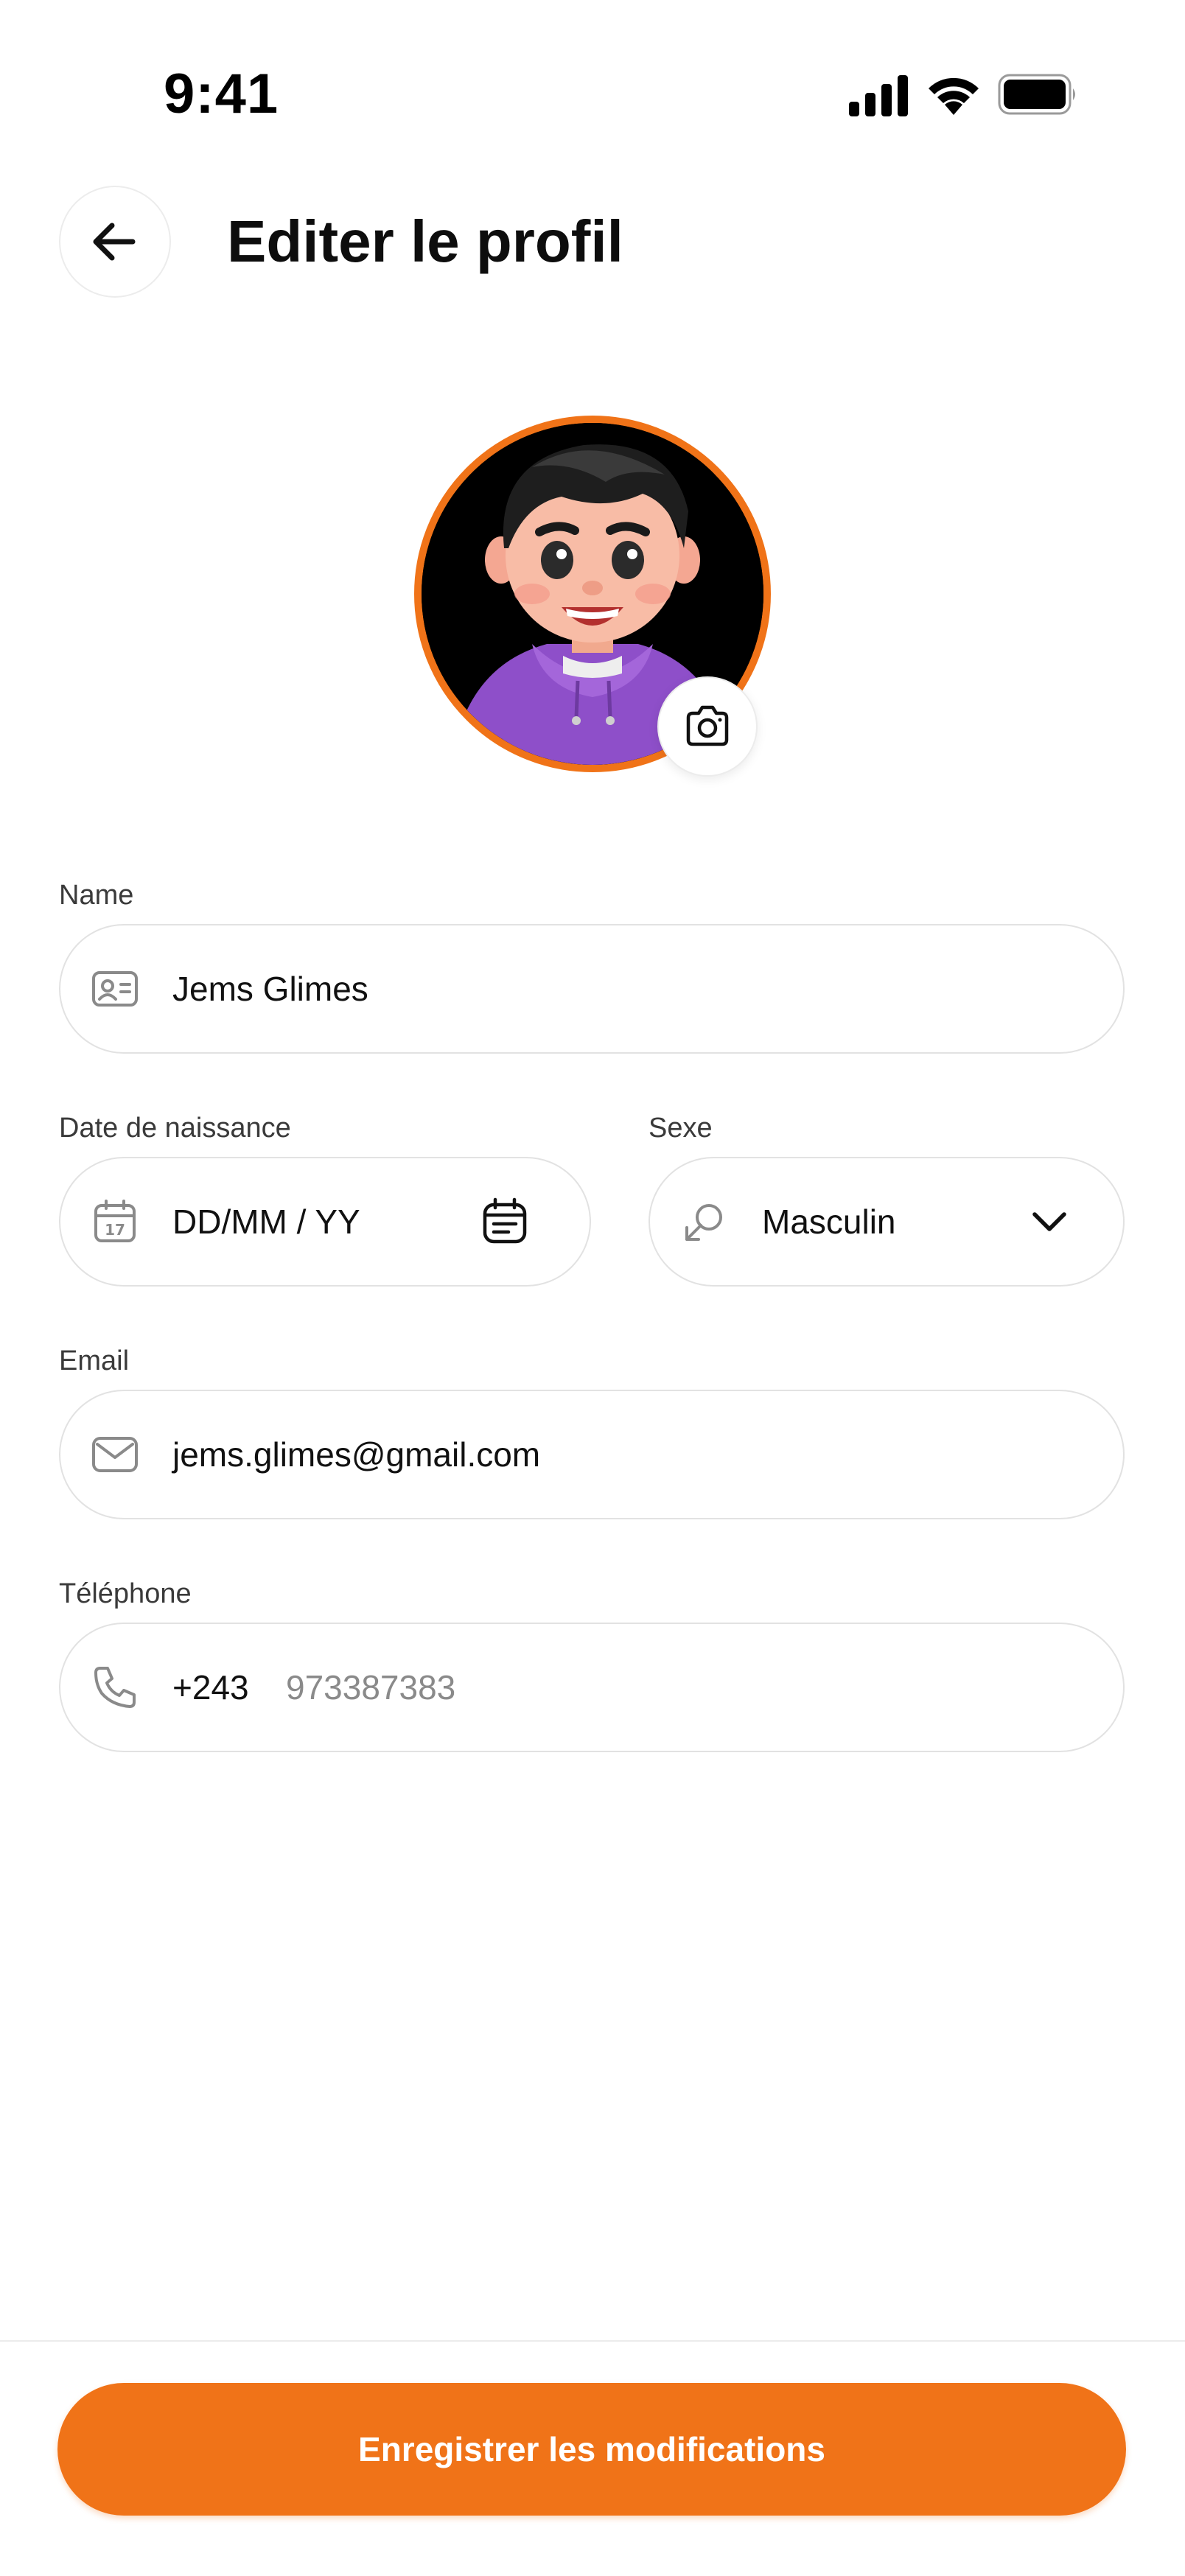  Describe the element at coordinates (954, 96) in the screenshot. I see `wifi-icon` at that location.